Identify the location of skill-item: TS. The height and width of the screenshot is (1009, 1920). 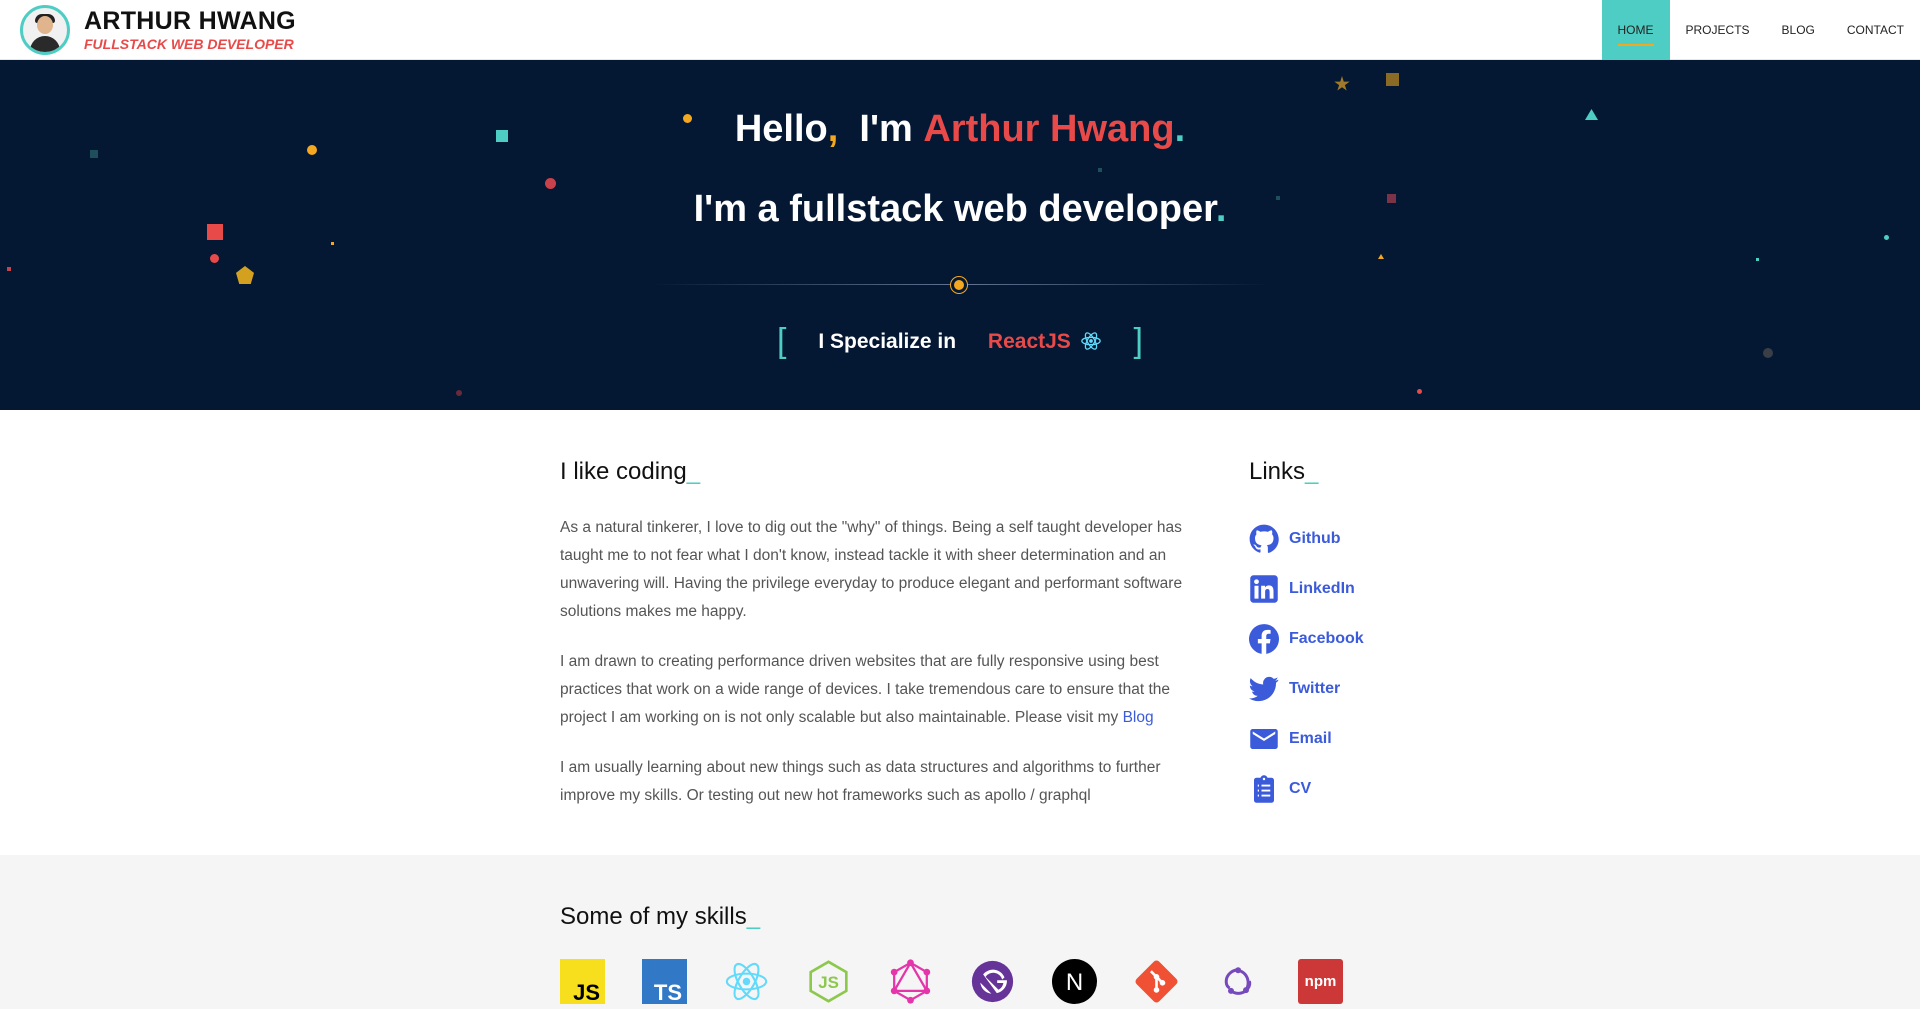
(664, 981).